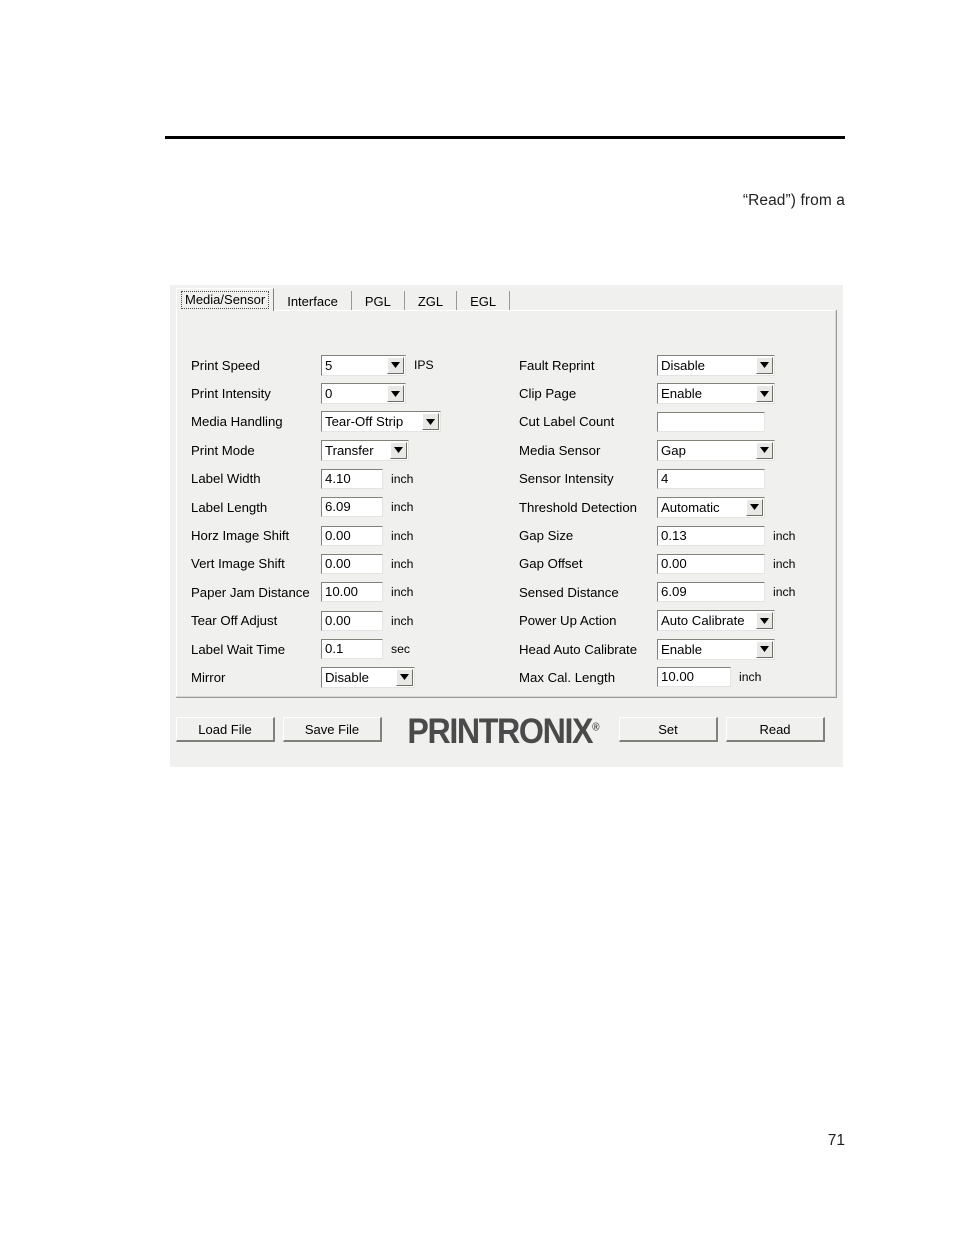 Image resolution: width=954 pixels, height=1235 pixels. I want to click on combo-power-up-action: Auto Calibrate, so click(716, 621).